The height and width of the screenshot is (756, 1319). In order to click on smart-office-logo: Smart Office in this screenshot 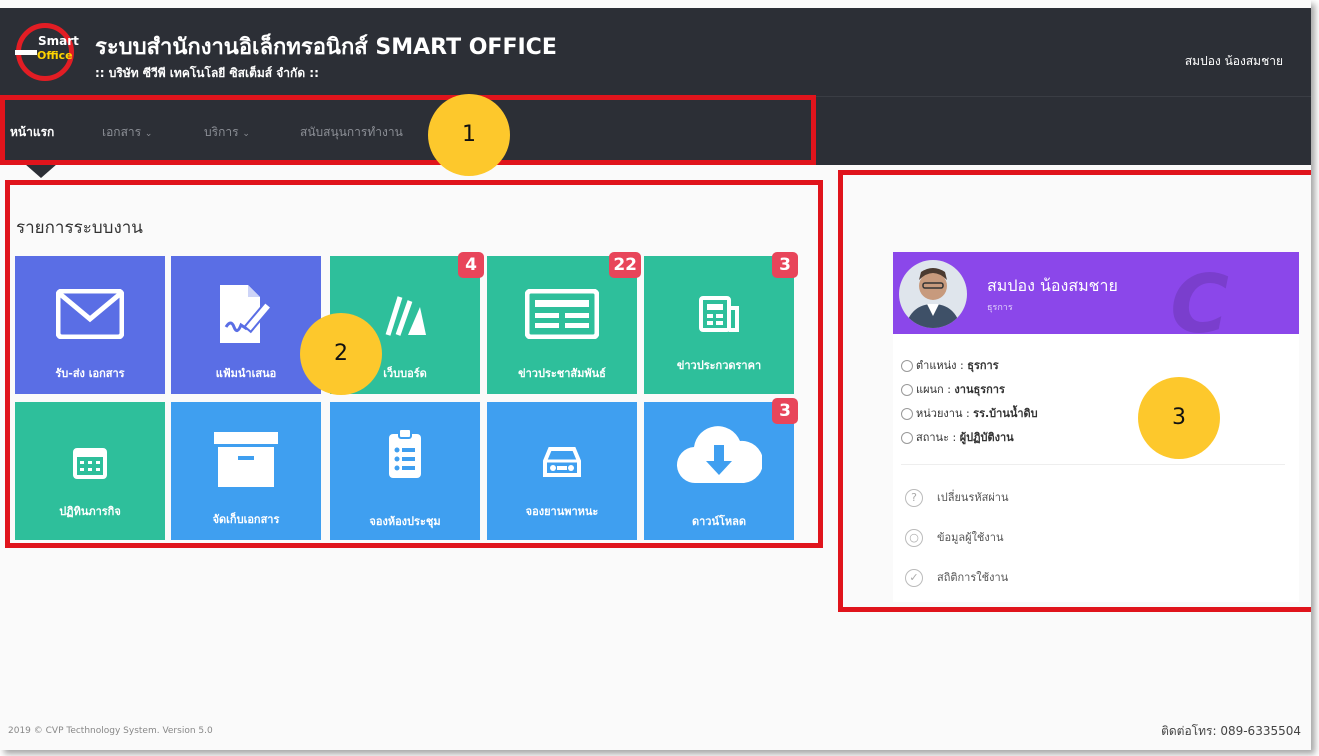, I will do `click(47, 52)`.